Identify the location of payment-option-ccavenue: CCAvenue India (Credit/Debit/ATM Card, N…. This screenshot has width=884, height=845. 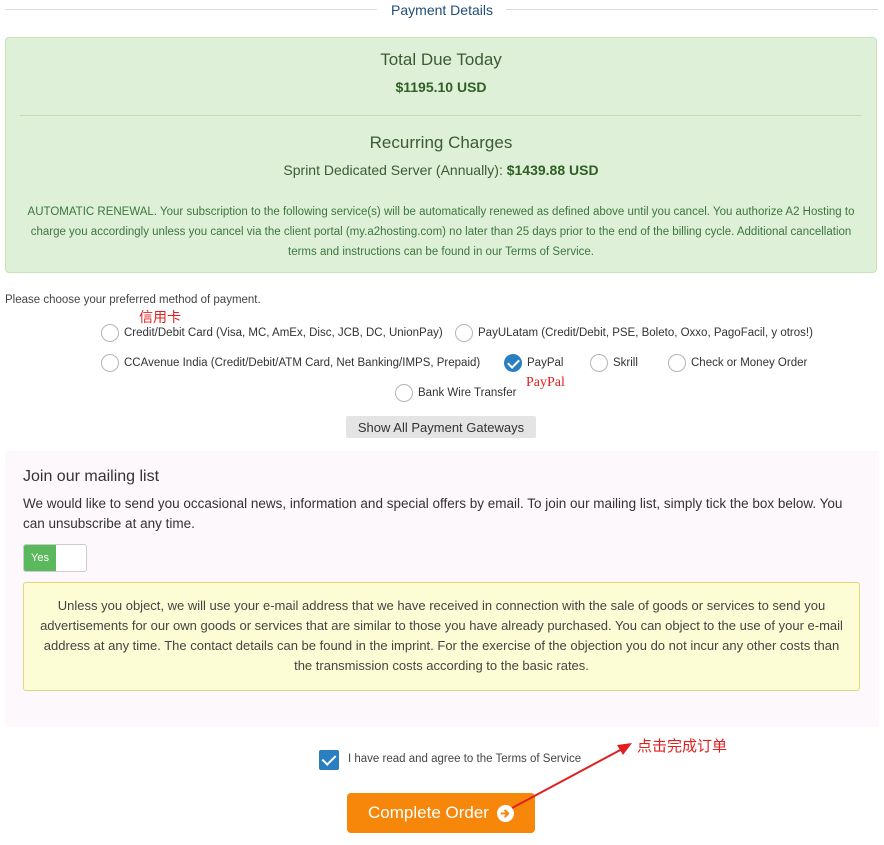
(290, 363).